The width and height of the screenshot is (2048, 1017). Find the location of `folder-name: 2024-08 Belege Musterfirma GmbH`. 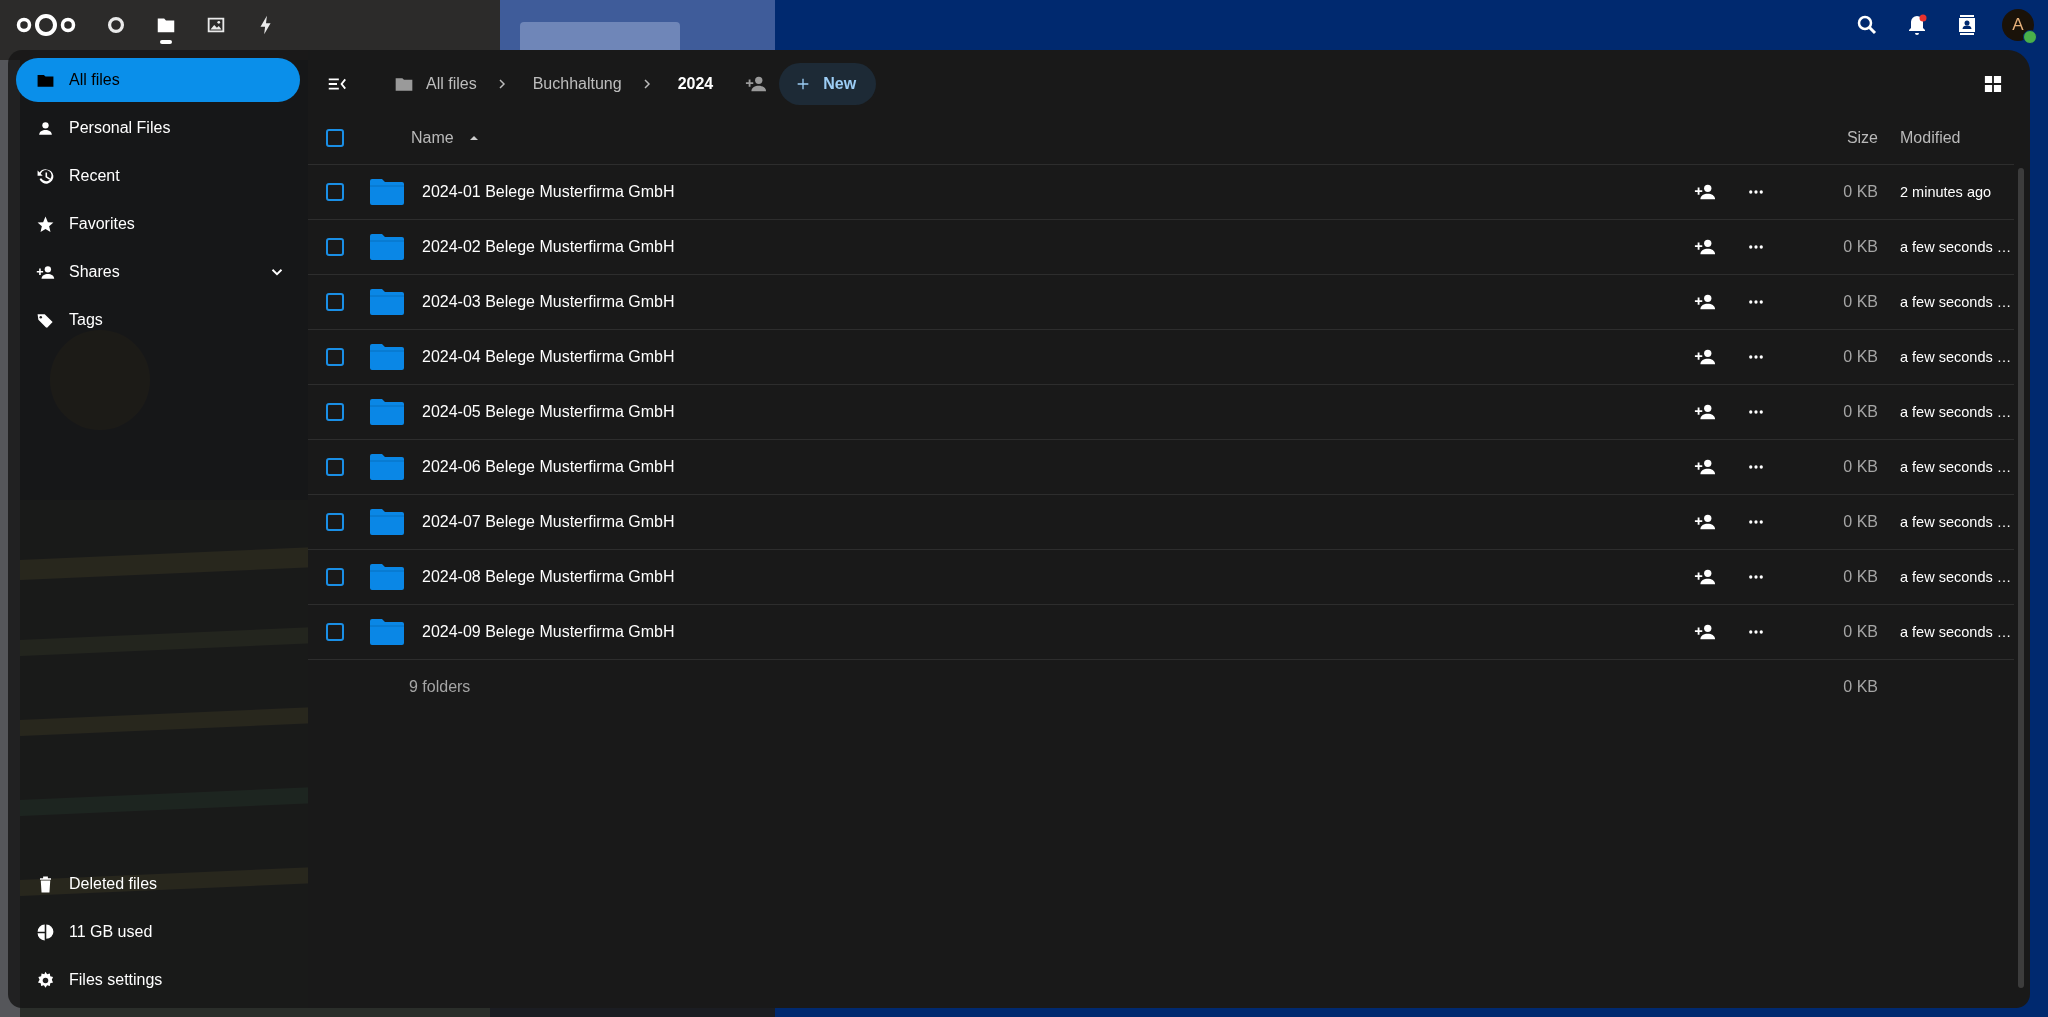

folder-name: 2024-08 Belege Musterfirma GmbH is located at coordinates (543, 577).